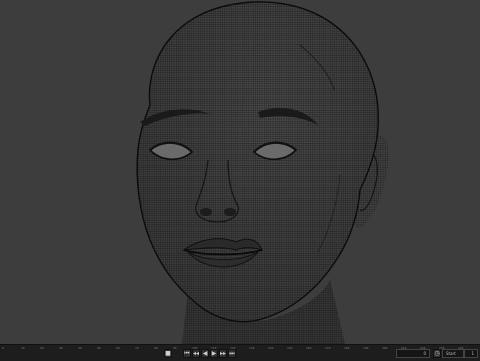  What do you see at coordinates (137, 348) in the screenshot?
I see `timeline-tick-label: 70` at bounding box center [137, 348].